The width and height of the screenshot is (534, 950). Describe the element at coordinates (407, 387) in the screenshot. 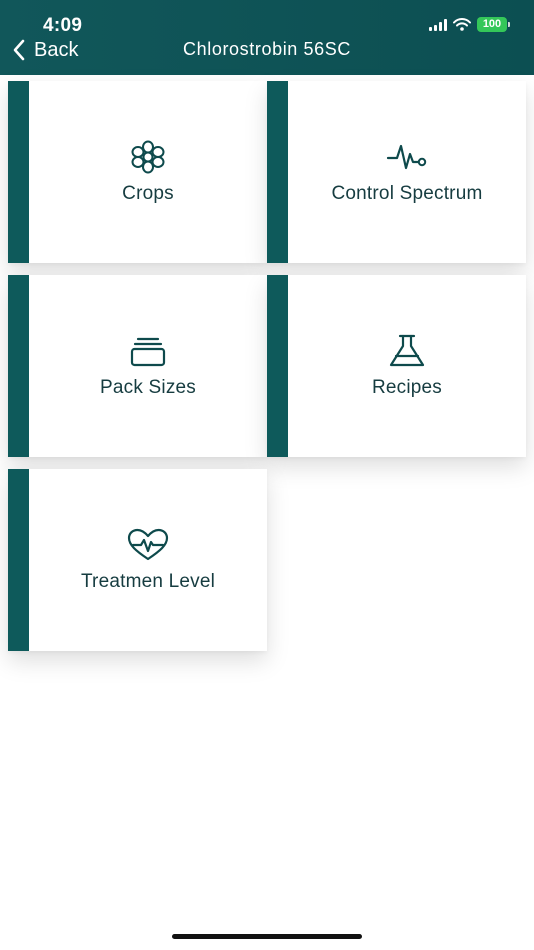

I see `card-label: Recipes` at that location.